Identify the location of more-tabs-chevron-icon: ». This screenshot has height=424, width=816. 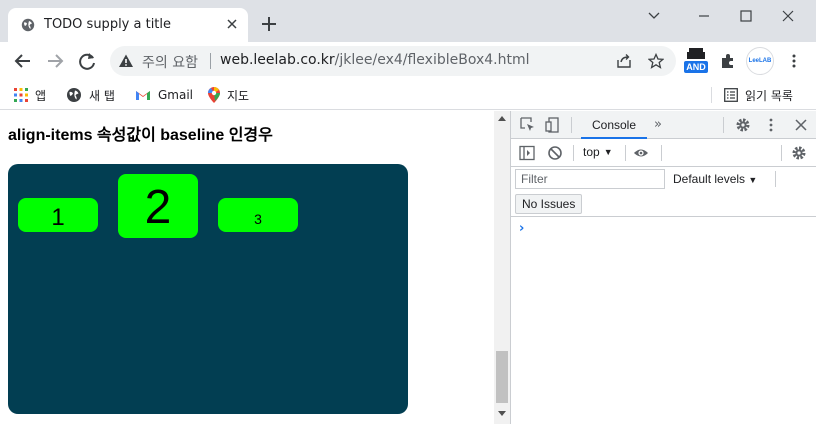
(658, 124).